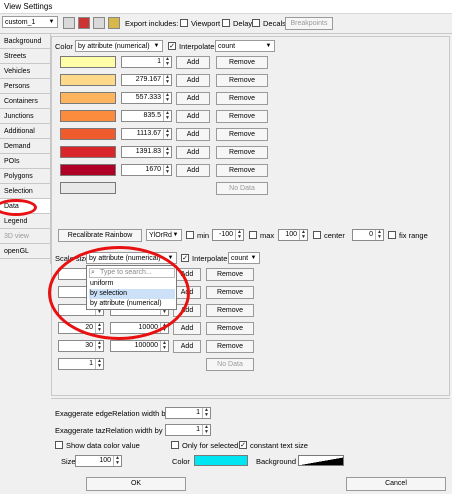 This screenshot has width=452, height=494. Describe the element at coordinates (59, 445) in the screenshot. I see `show-data-color-checkbox` at that location.